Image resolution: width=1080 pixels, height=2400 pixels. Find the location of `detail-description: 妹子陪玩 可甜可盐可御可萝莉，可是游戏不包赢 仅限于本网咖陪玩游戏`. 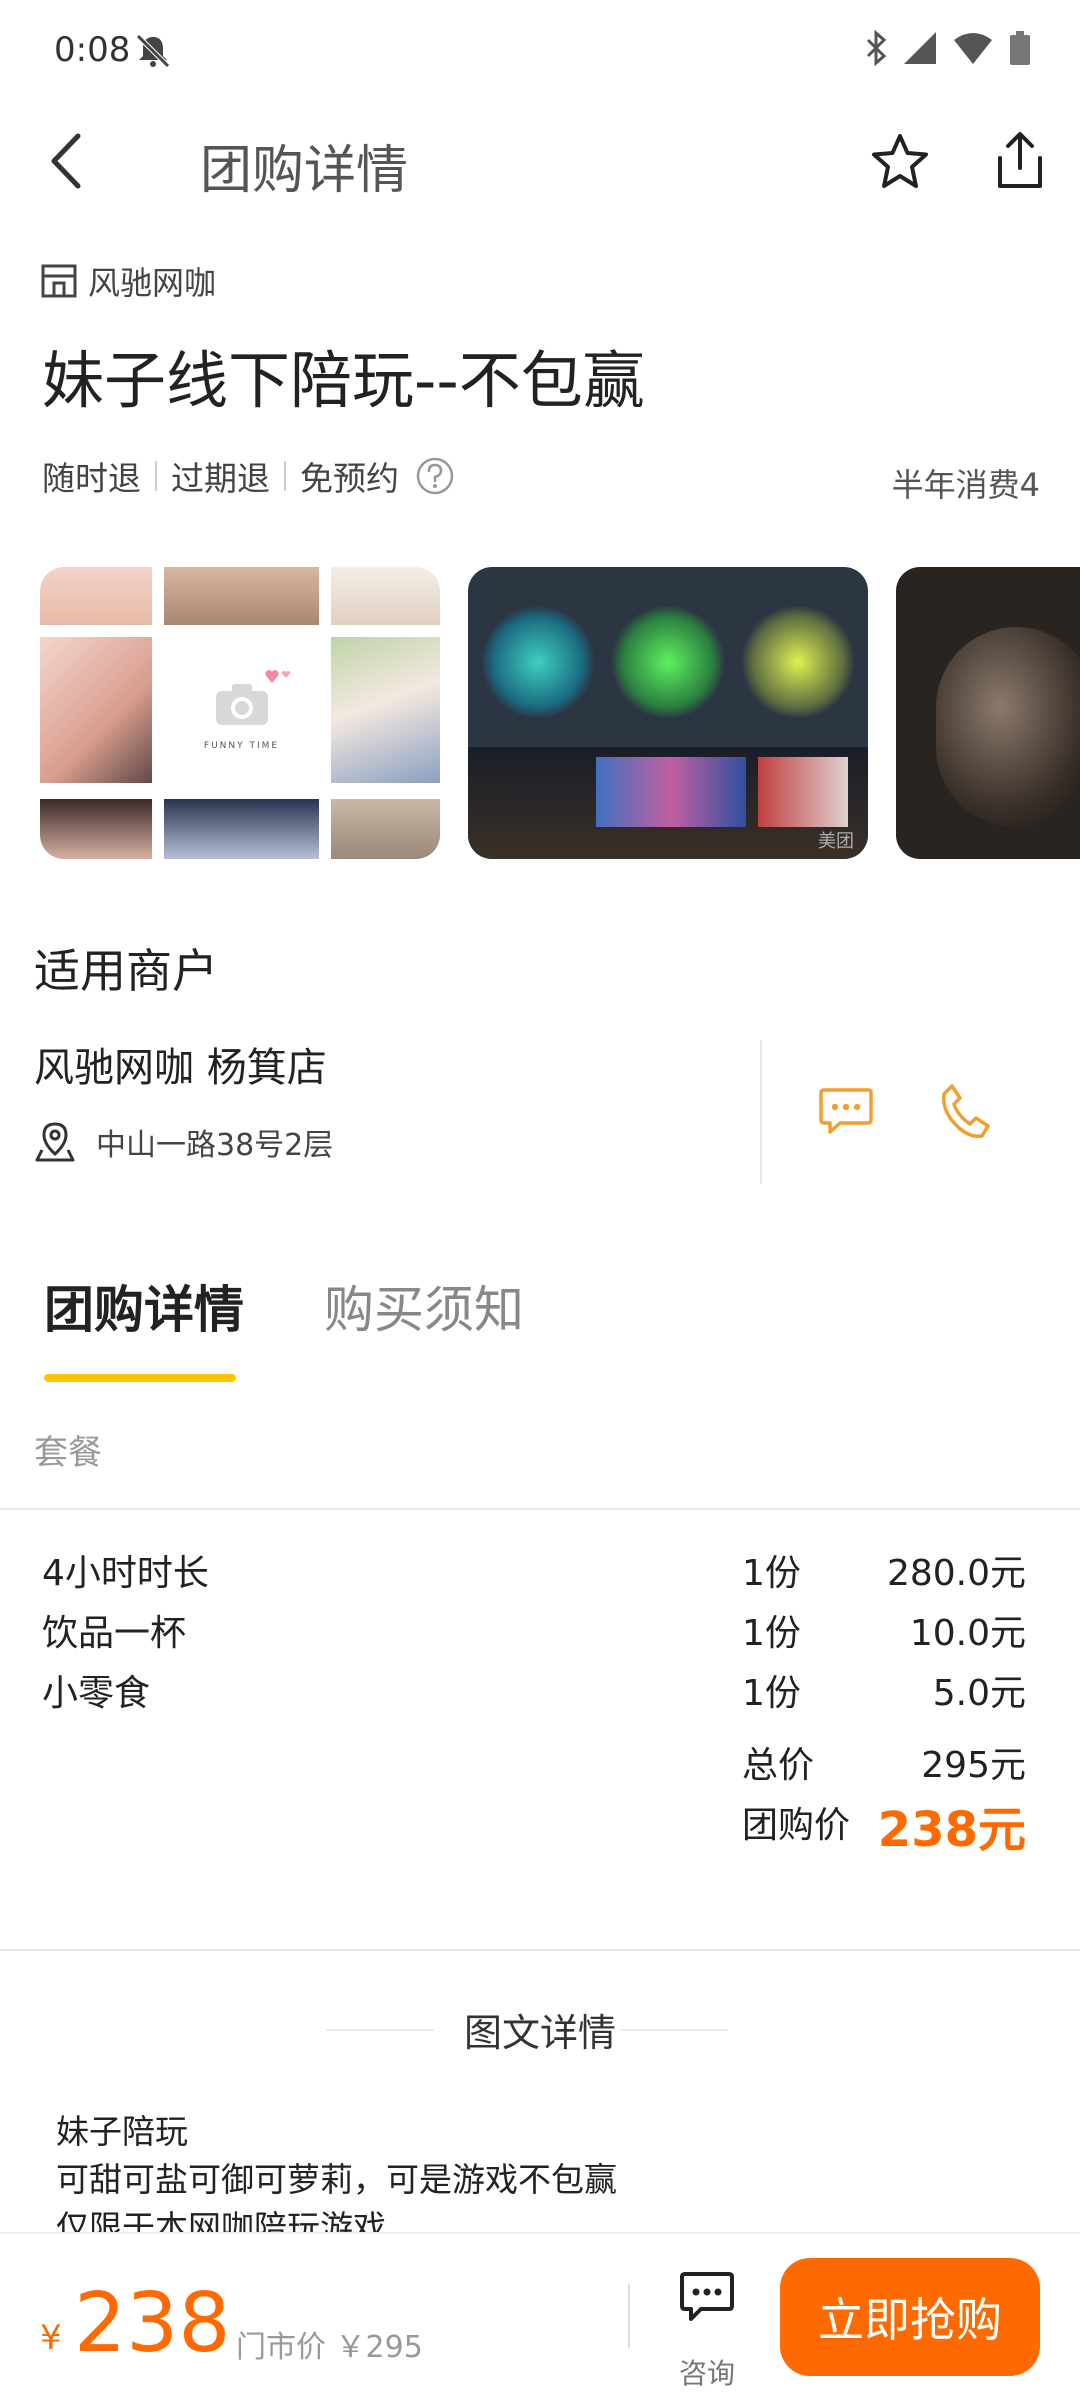

detail-description: 妹子陪玩 可甜可盐可御可萝莉，可是游戏不包赢 仅限于本网咖陪玩游戏 is located at coordinates (336, 2180).